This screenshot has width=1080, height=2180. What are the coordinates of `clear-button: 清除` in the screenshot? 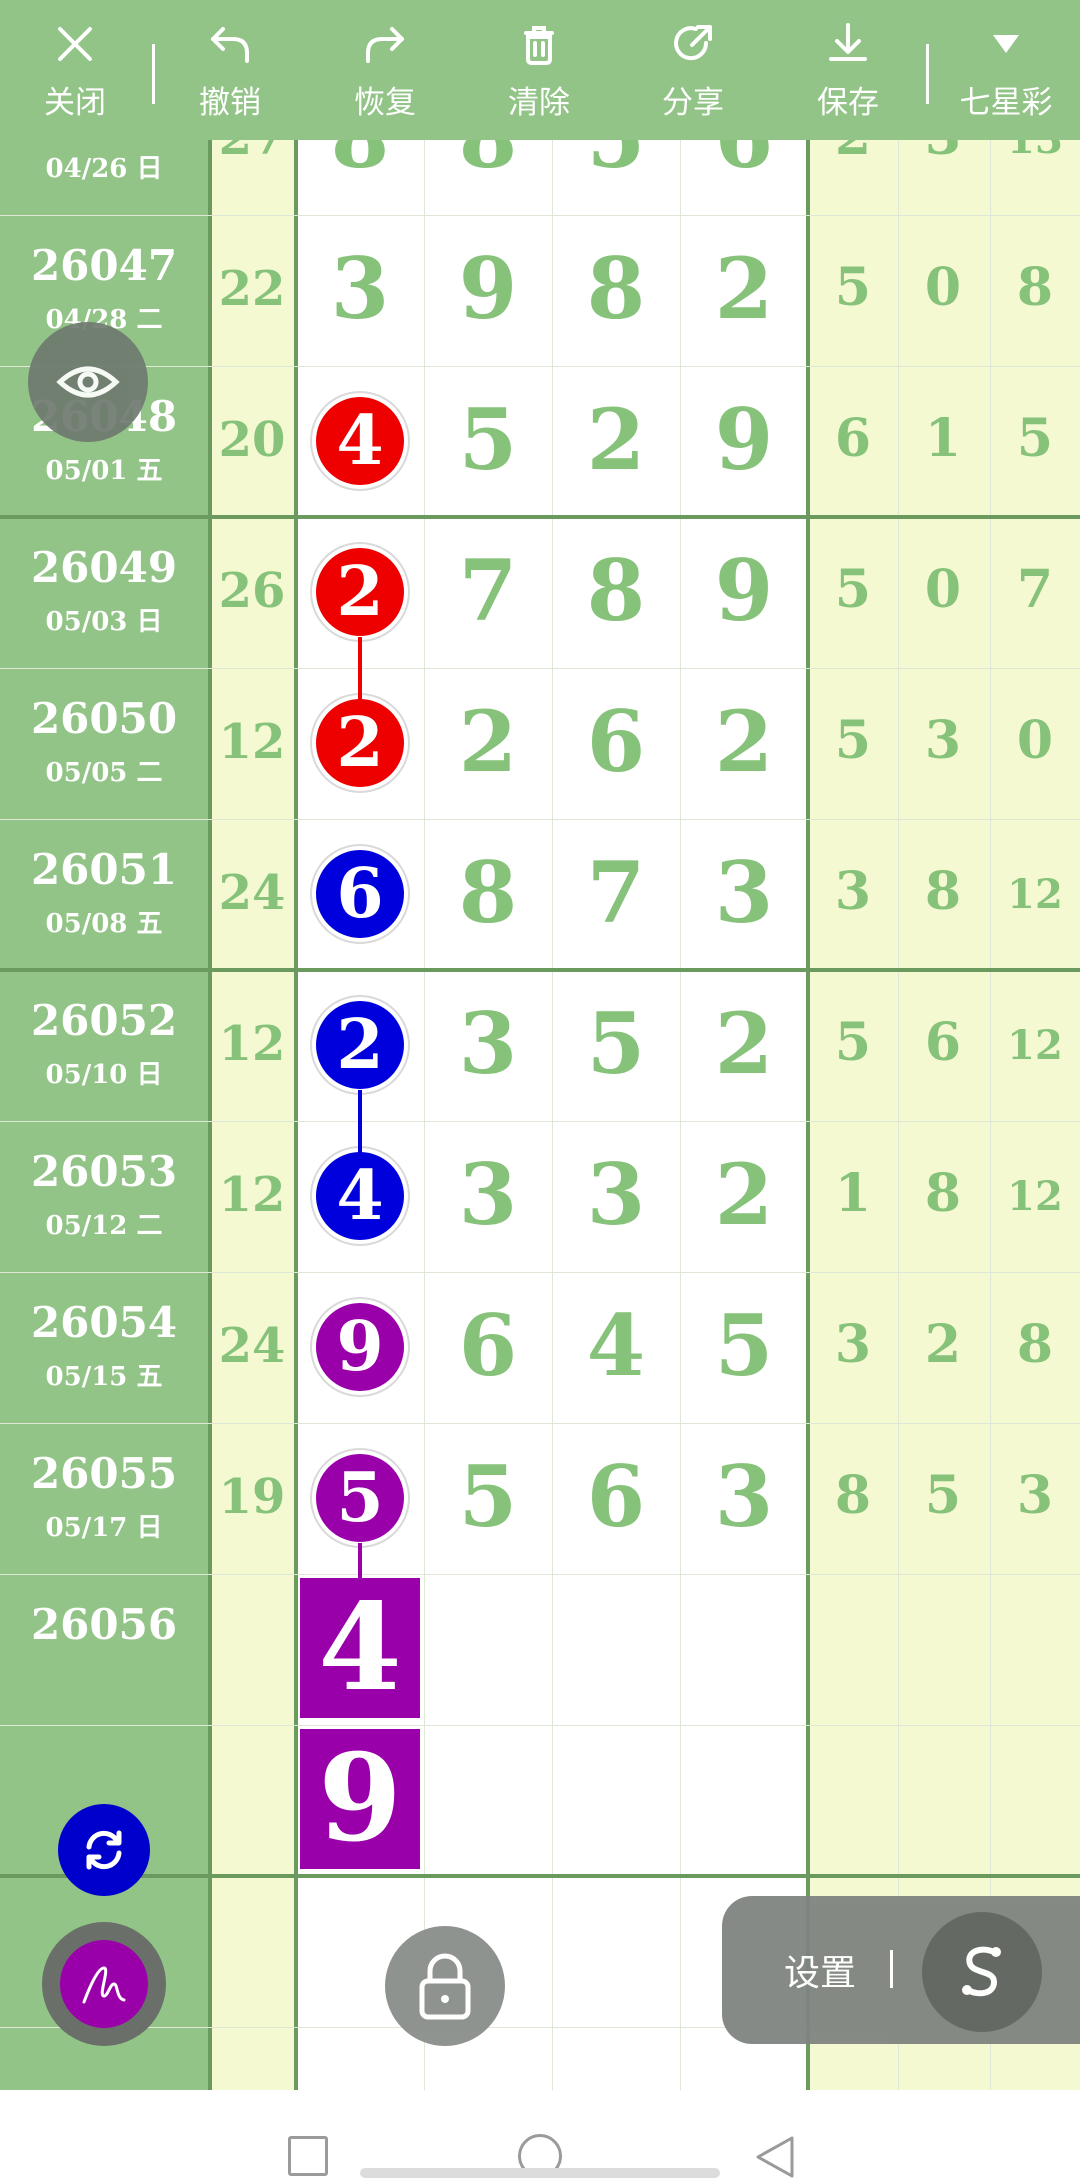 It's located at (539, 70).